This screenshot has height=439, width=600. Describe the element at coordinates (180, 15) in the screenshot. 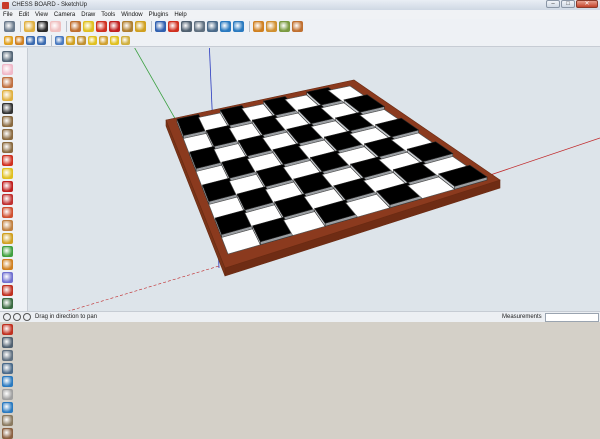

I see `menu-help: Help` at that location.